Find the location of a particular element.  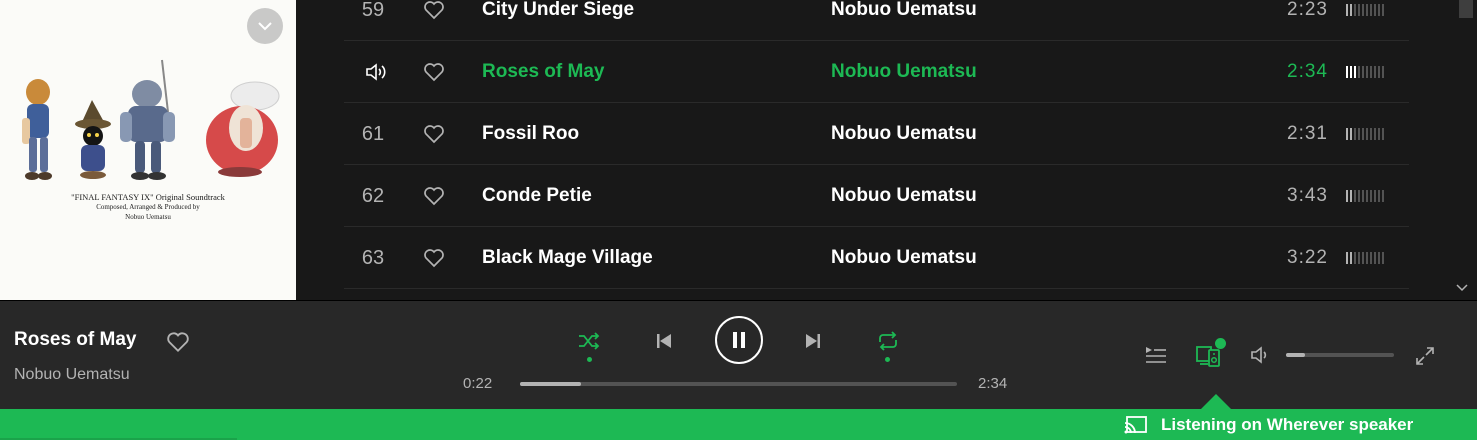

track-number: 59 is located at coordinates (373, 10).